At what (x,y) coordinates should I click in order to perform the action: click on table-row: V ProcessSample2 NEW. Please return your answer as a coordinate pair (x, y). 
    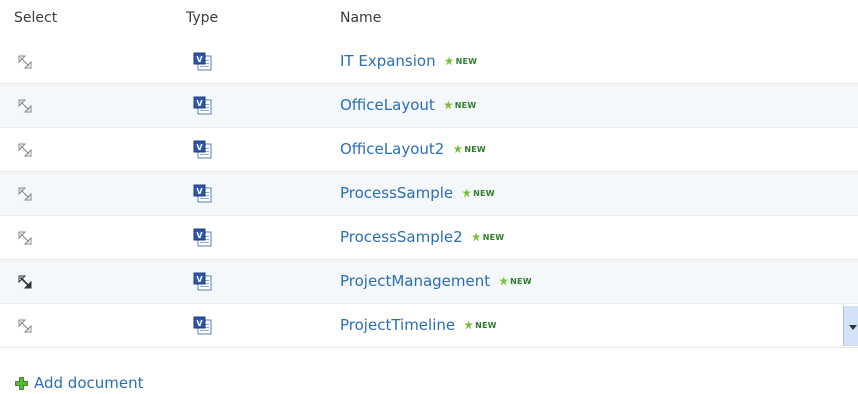
    Looking at the image, I should click on (429, 238).